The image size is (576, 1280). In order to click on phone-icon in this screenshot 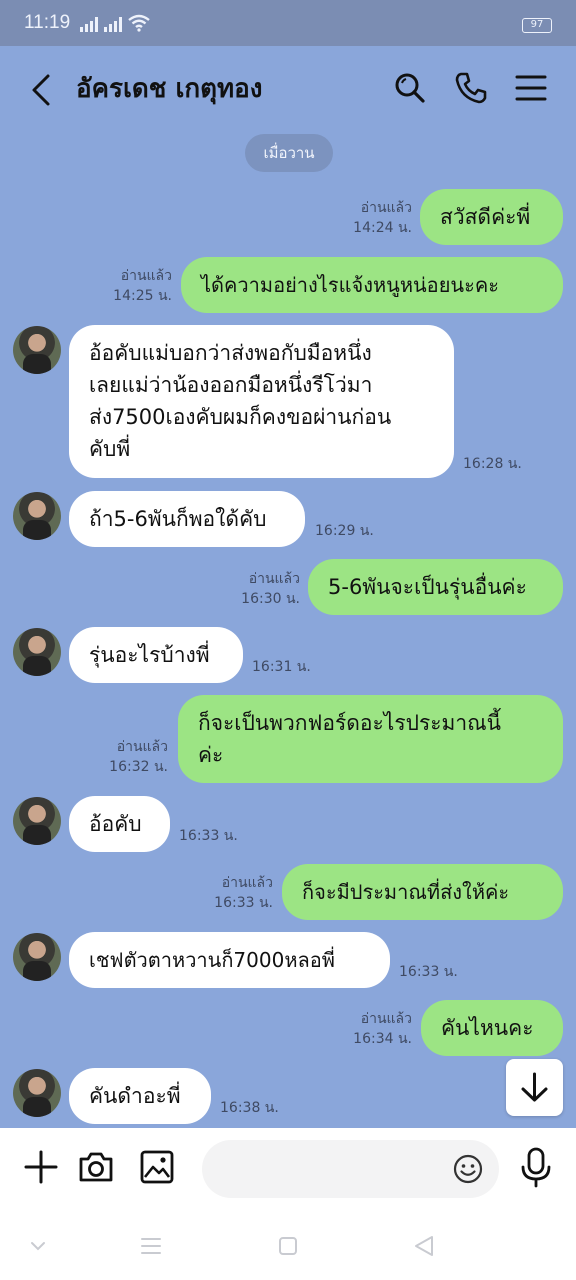, I will do `click(471, 88)`.